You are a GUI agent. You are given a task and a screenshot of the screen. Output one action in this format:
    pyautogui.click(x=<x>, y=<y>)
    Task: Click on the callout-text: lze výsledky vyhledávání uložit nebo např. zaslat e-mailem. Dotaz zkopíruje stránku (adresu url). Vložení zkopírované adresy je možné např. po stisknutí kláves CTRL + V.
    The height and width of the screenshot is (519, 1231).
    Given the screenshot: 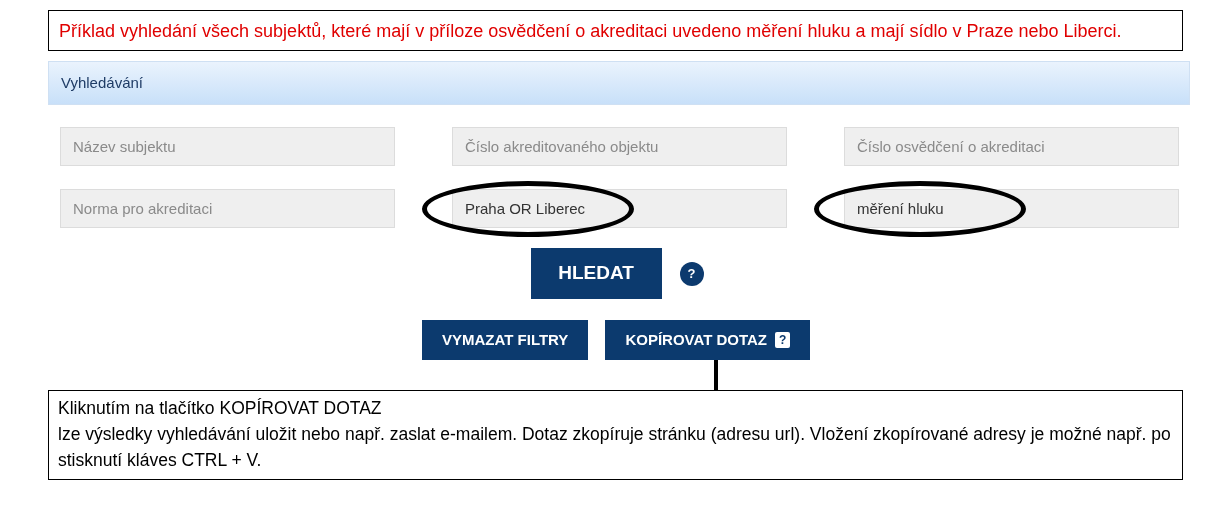 What is the action you would take?
    pyautogui.click(x=615, y=447)
    